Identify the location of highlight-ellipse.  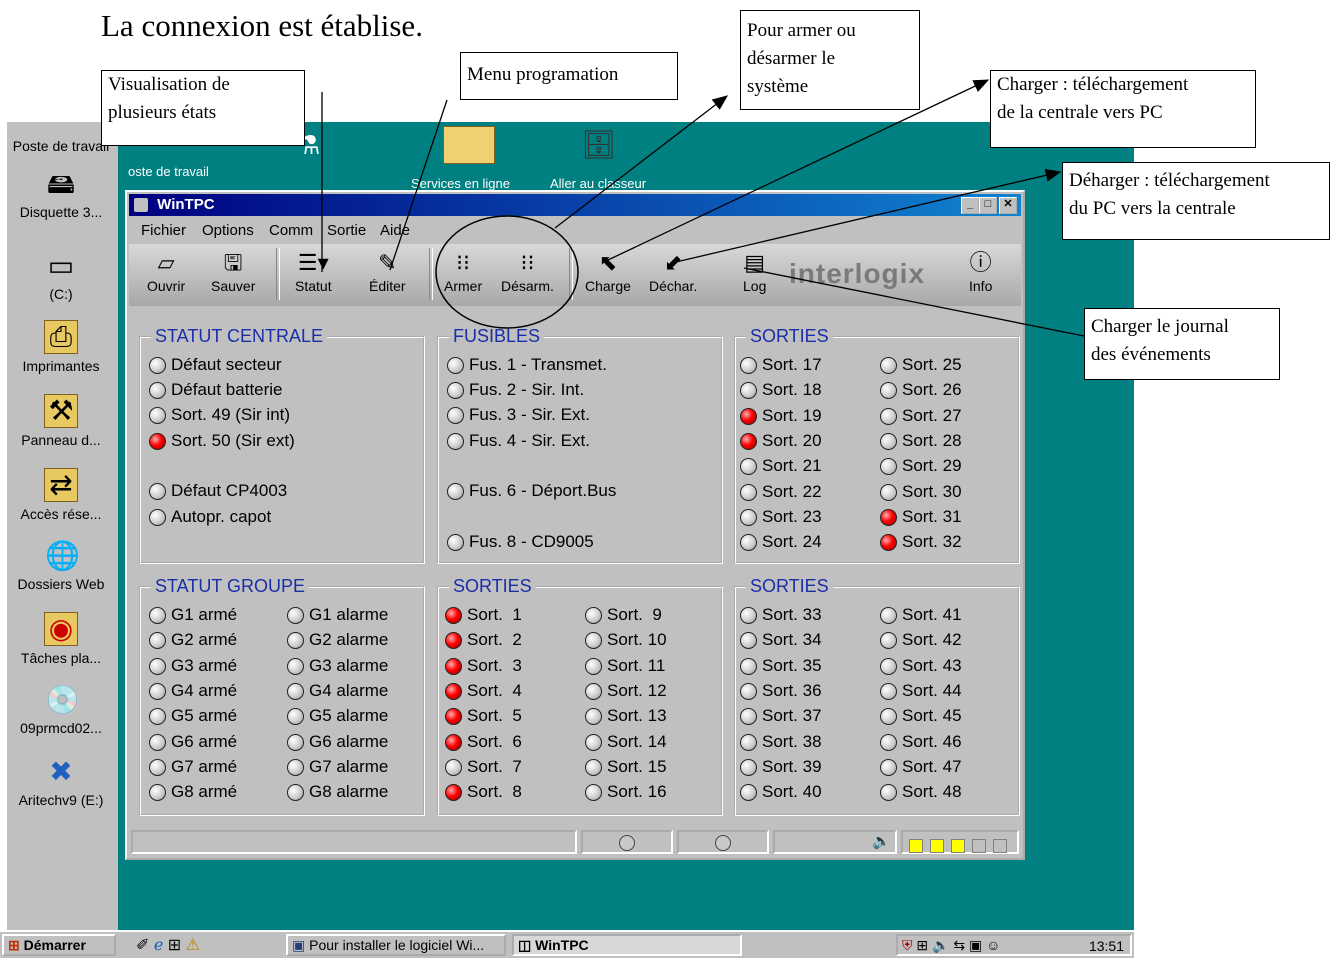
(507, 272).